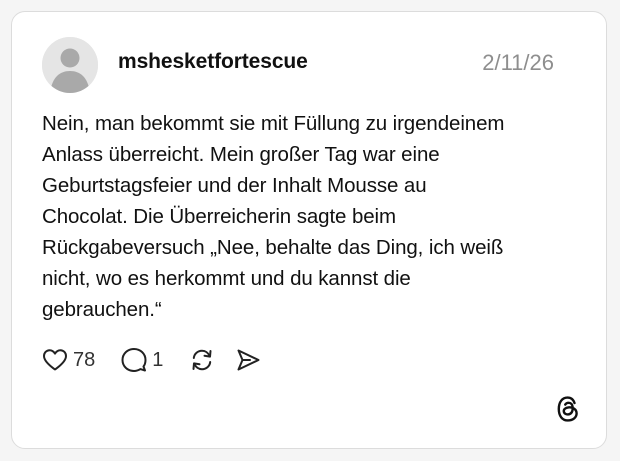 The image size is (620, 461). Describe the element at coordinates (134, 360) in the screenshot. I see `comment-bubble-icon` at that location.